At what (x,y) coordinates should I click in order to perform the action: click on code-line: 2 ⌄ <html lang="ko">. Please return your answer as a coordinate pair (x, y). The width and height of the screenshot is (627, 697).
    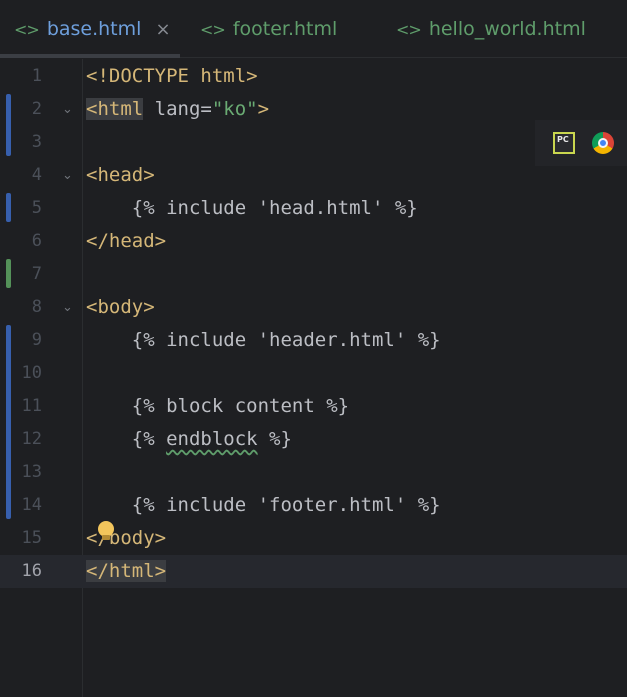
    Looking at the image, I should click on (313, 109).